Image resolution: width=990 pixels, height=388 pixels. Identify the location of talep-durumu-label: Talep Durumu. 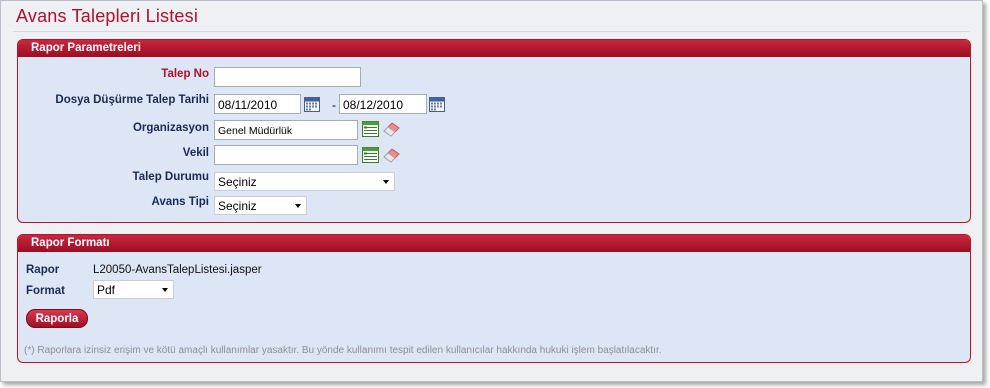
(170, 177).